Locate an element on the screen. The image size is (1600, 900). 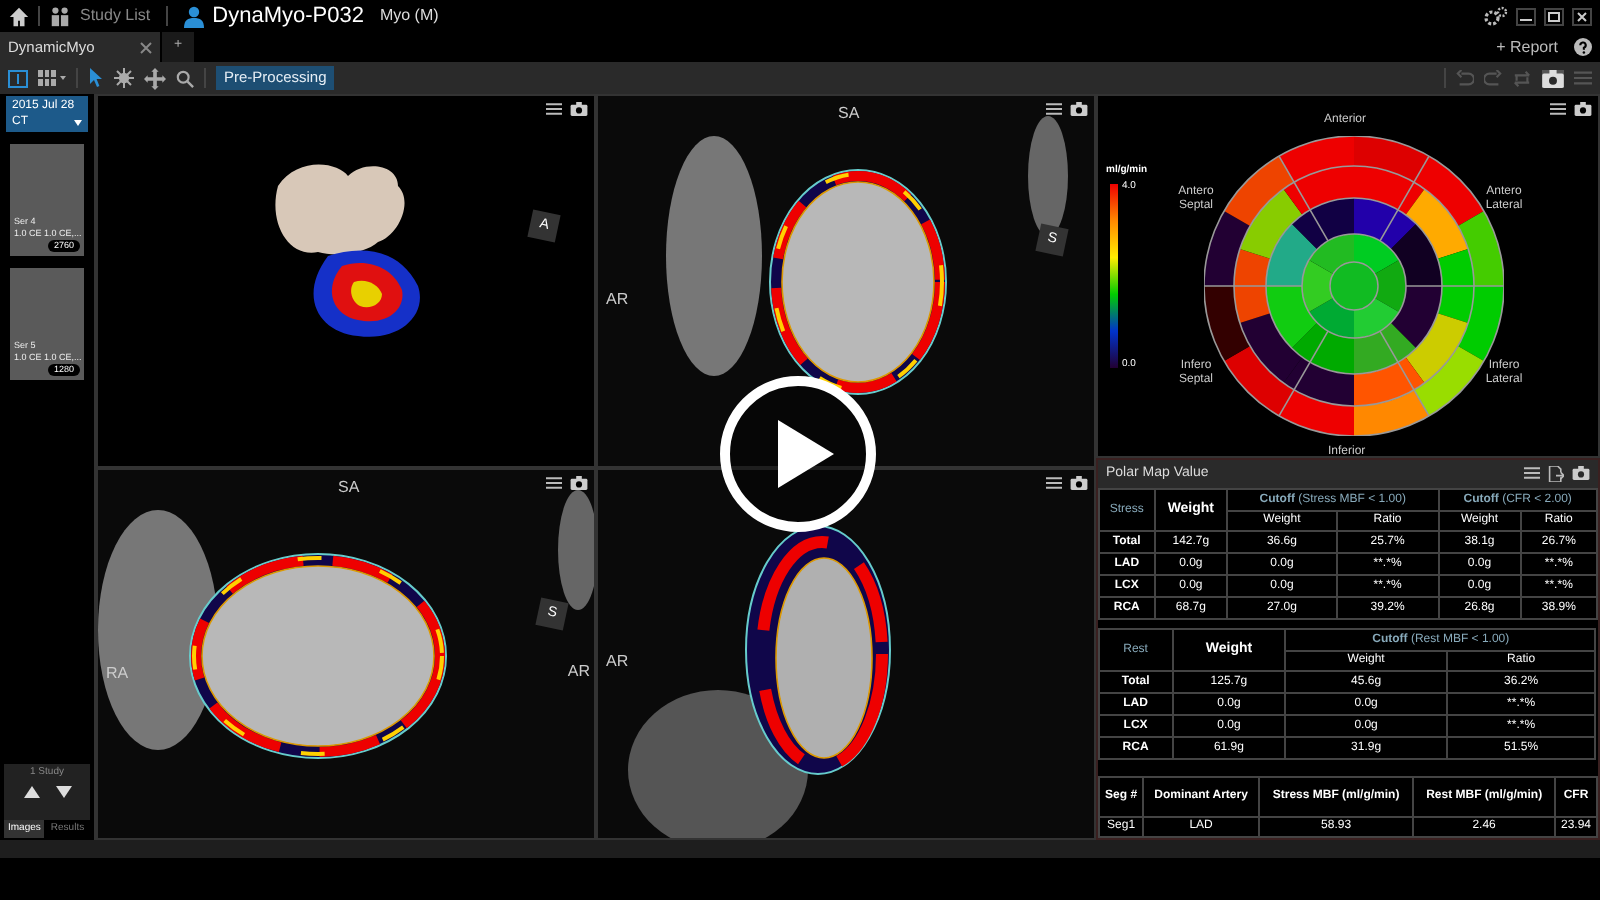
pointer-icon is located at coordinates (96, 78).